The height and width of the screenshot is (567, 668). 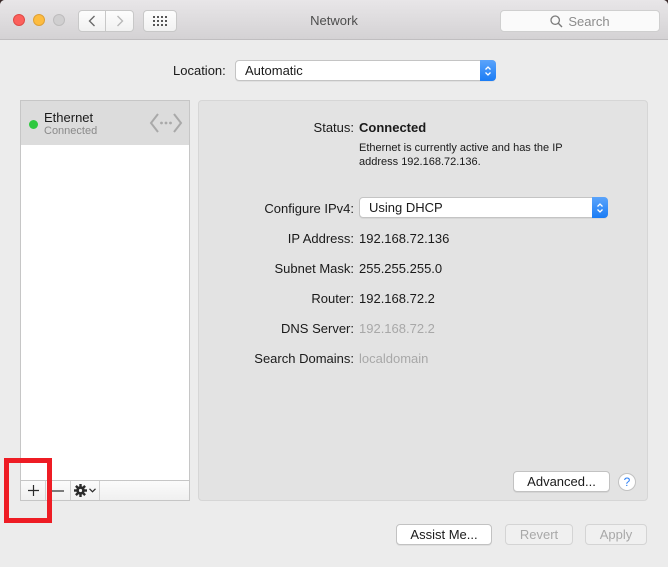 I want to click on search-field: Search, so click(x=580, y=21).